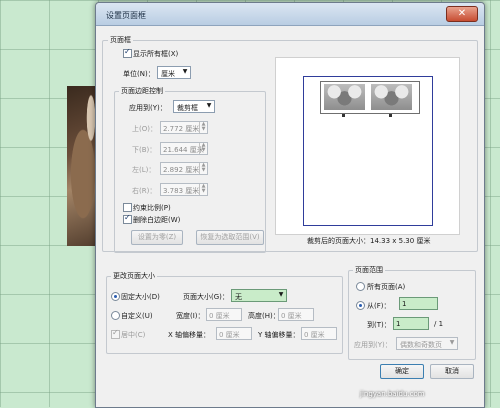 The width and height of the screenshot is (500, 408). What do you see at coordinates (144, 191) in the screenshot?
I see `right-margin-label: 右(R)：` at bounding box center [144, 191].